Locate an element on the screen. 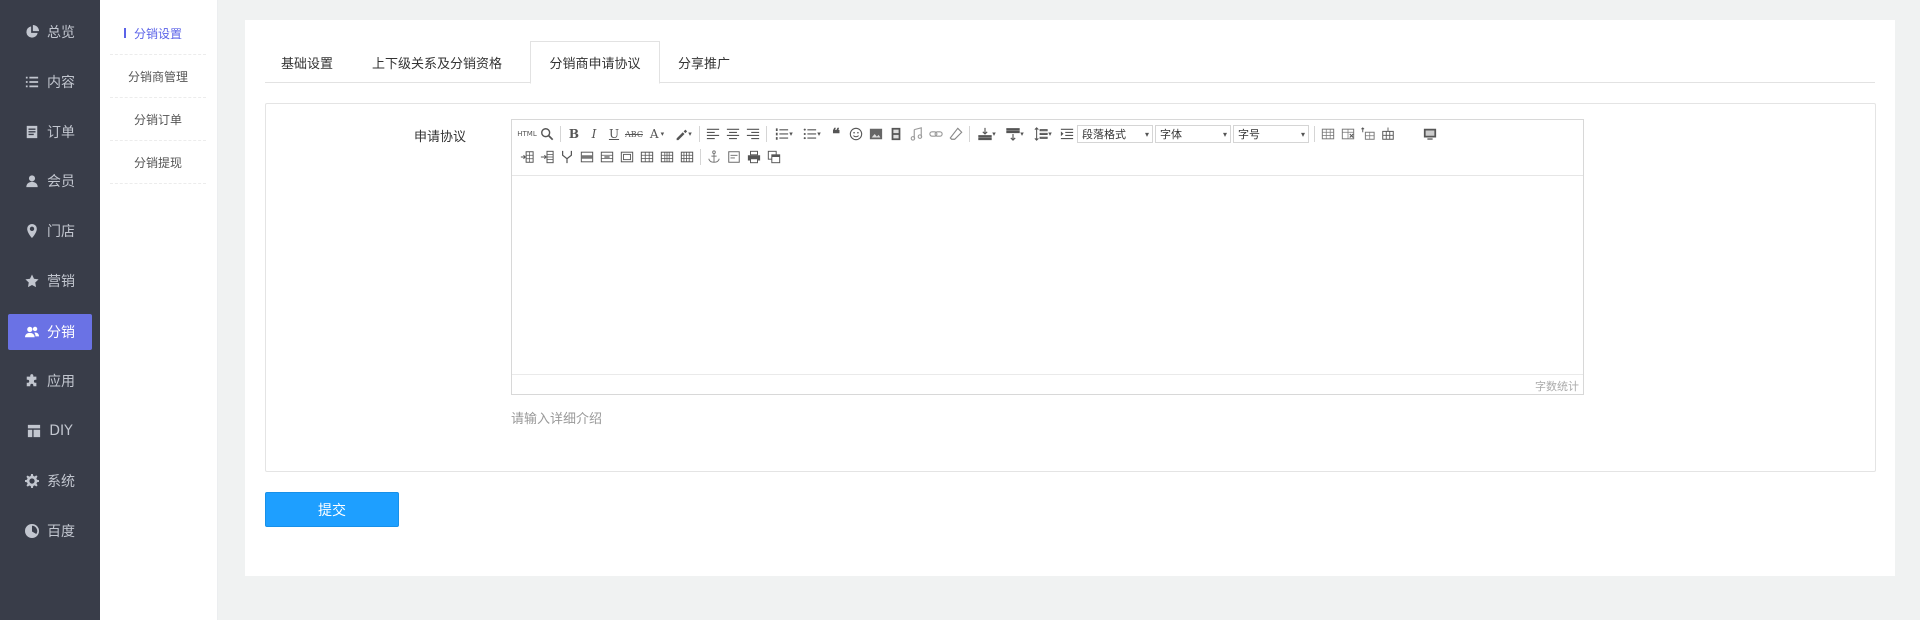 This screenshot has height=620, width=1920. row-spacing-bottom-icon: ▾ is located at coordinates (1015, 134).